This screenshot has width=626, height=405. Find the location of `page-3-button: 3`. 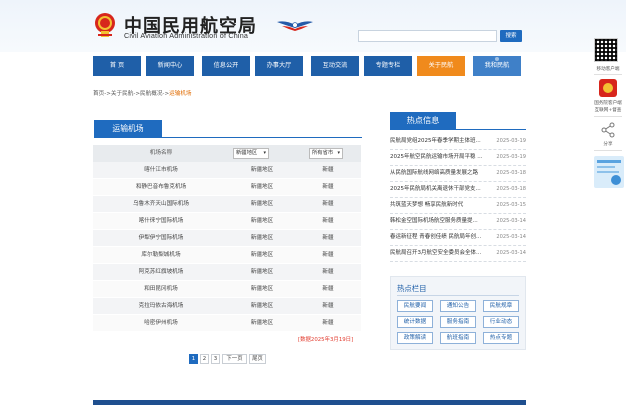

page-3-button: 3 is located at coordinates (215, 359).